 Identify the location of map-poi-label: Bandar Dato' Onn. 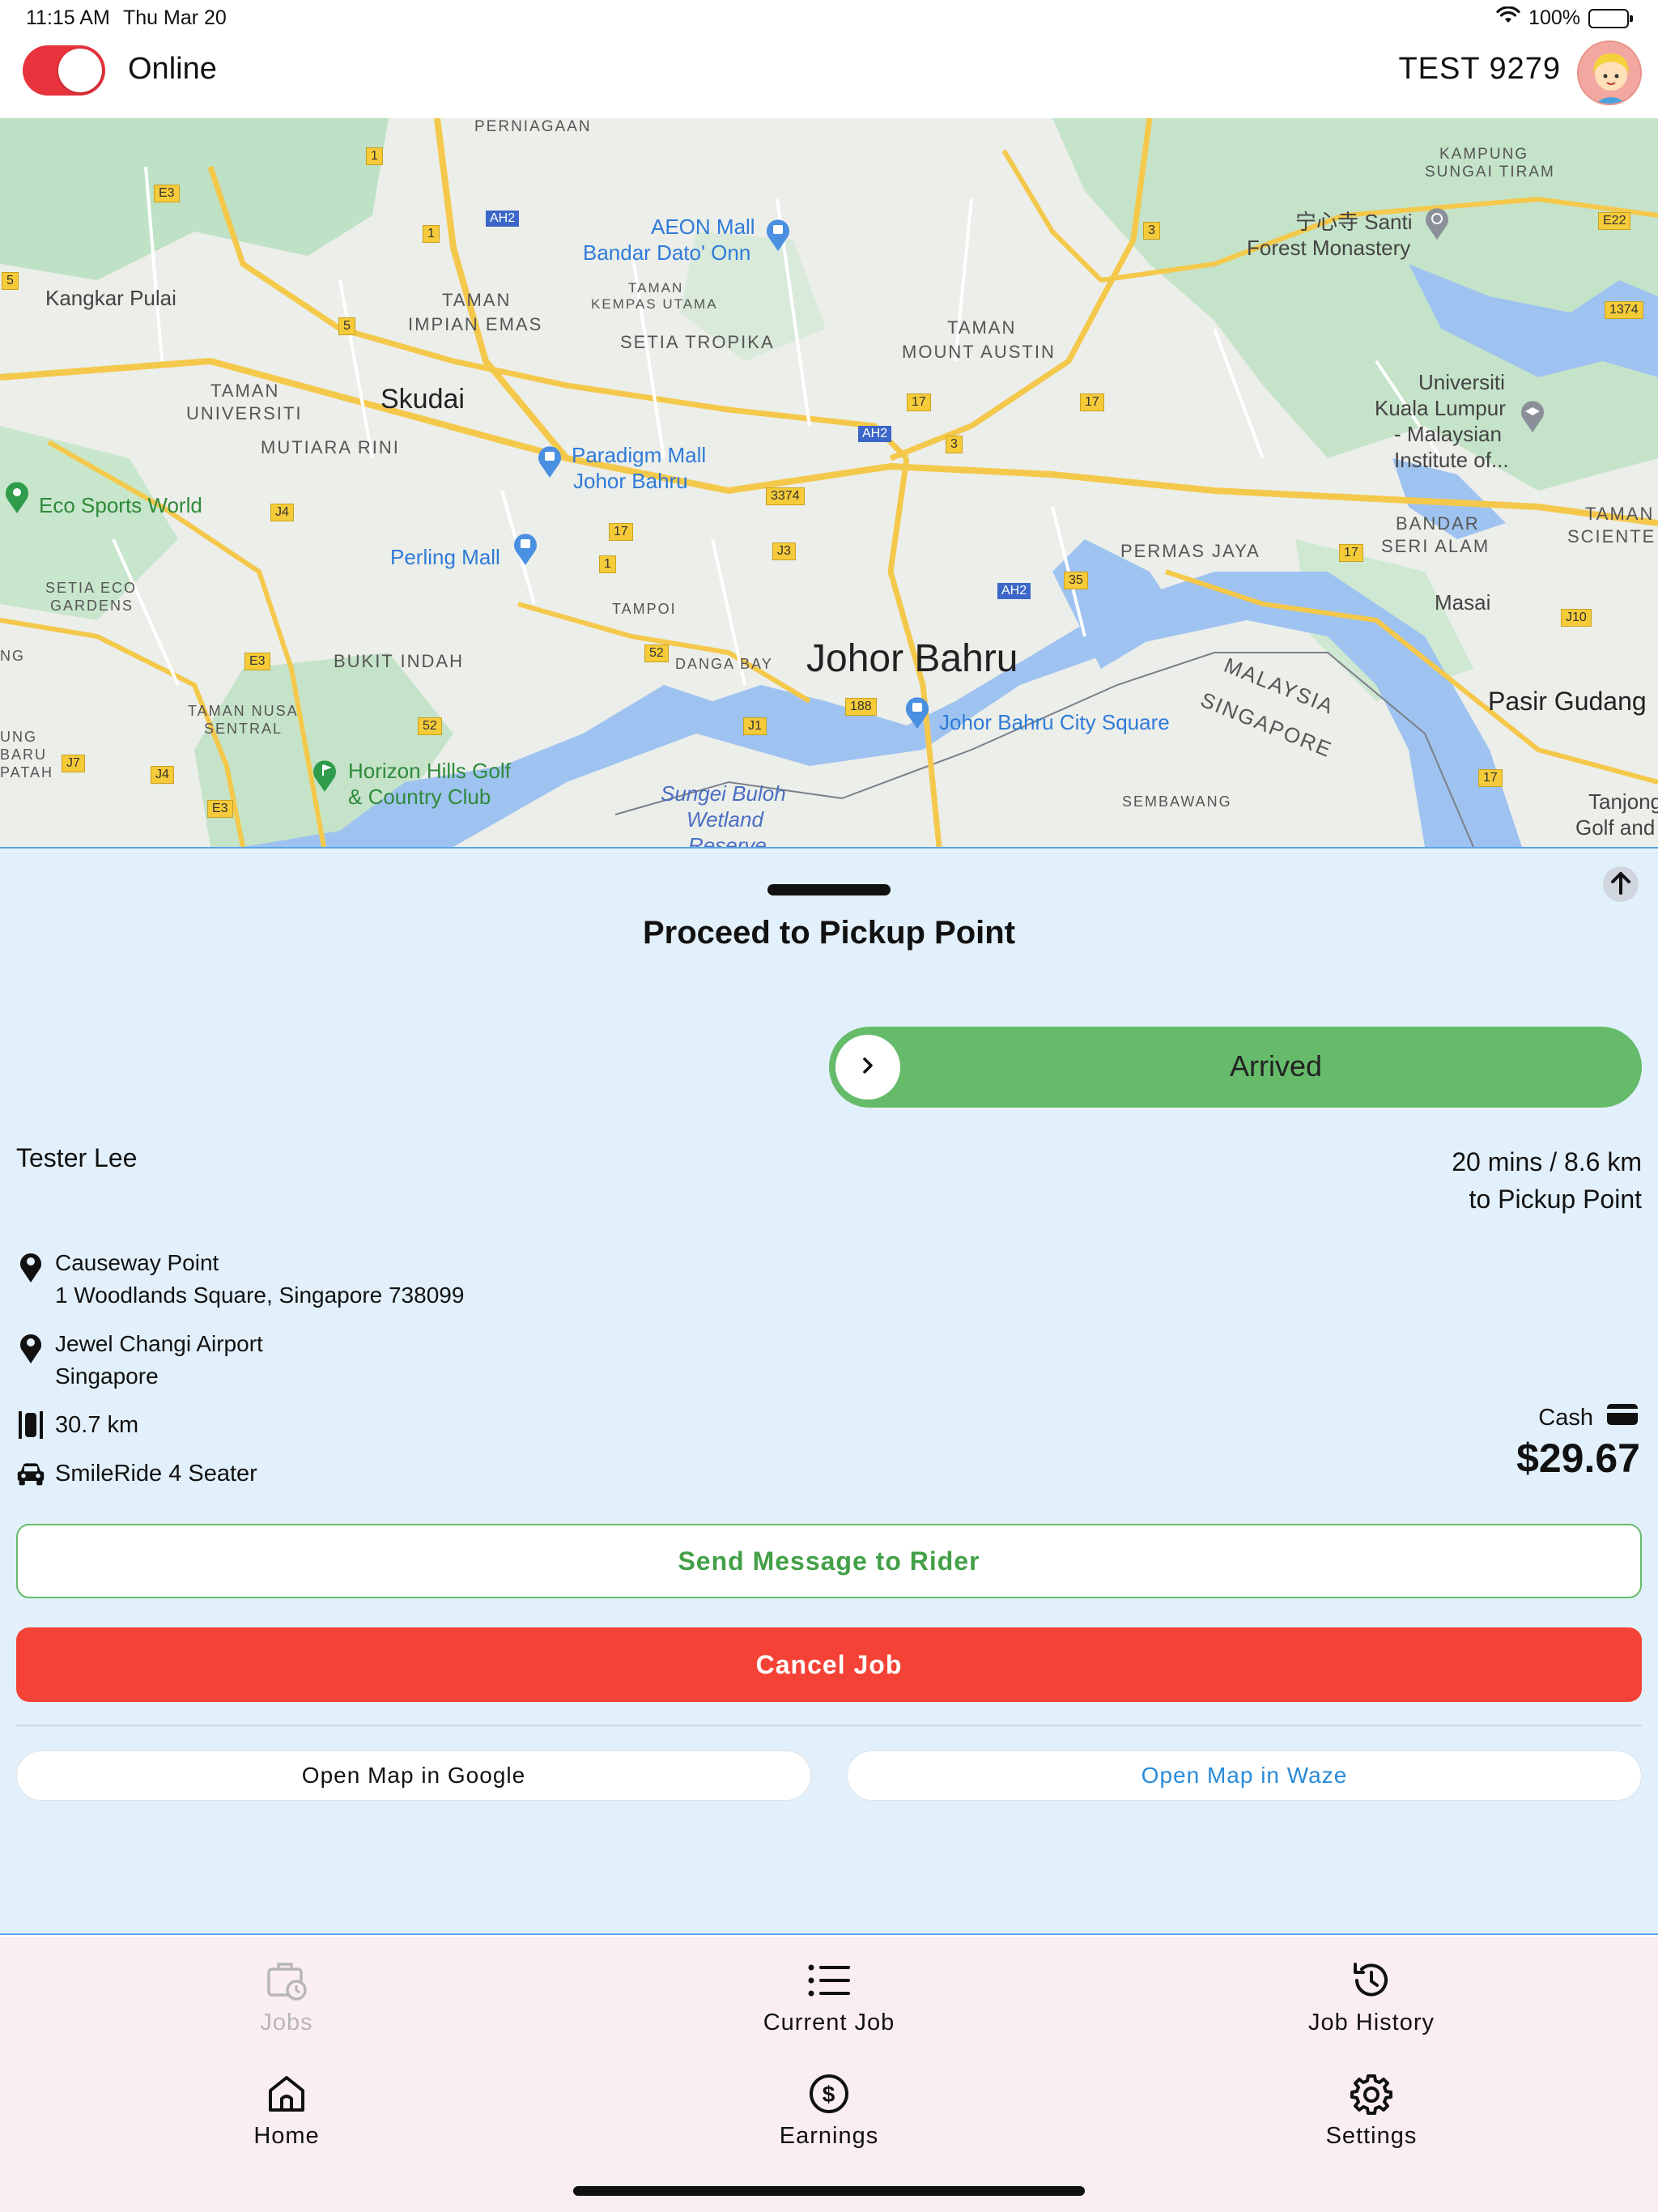
(666, 253).